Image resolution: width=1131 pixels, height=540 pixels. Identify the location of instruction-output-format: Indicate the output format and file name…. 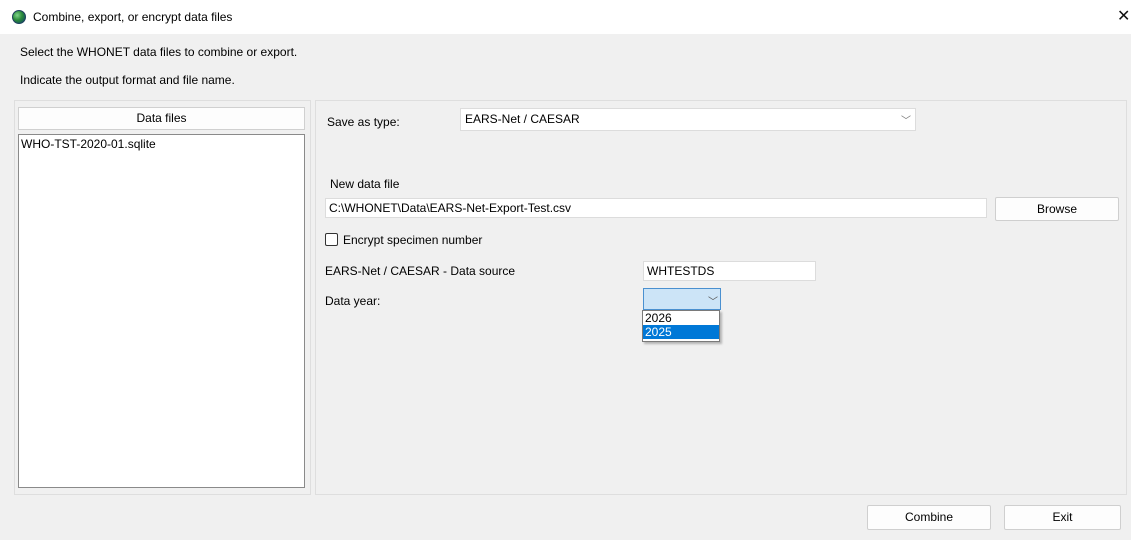
(127, 80).